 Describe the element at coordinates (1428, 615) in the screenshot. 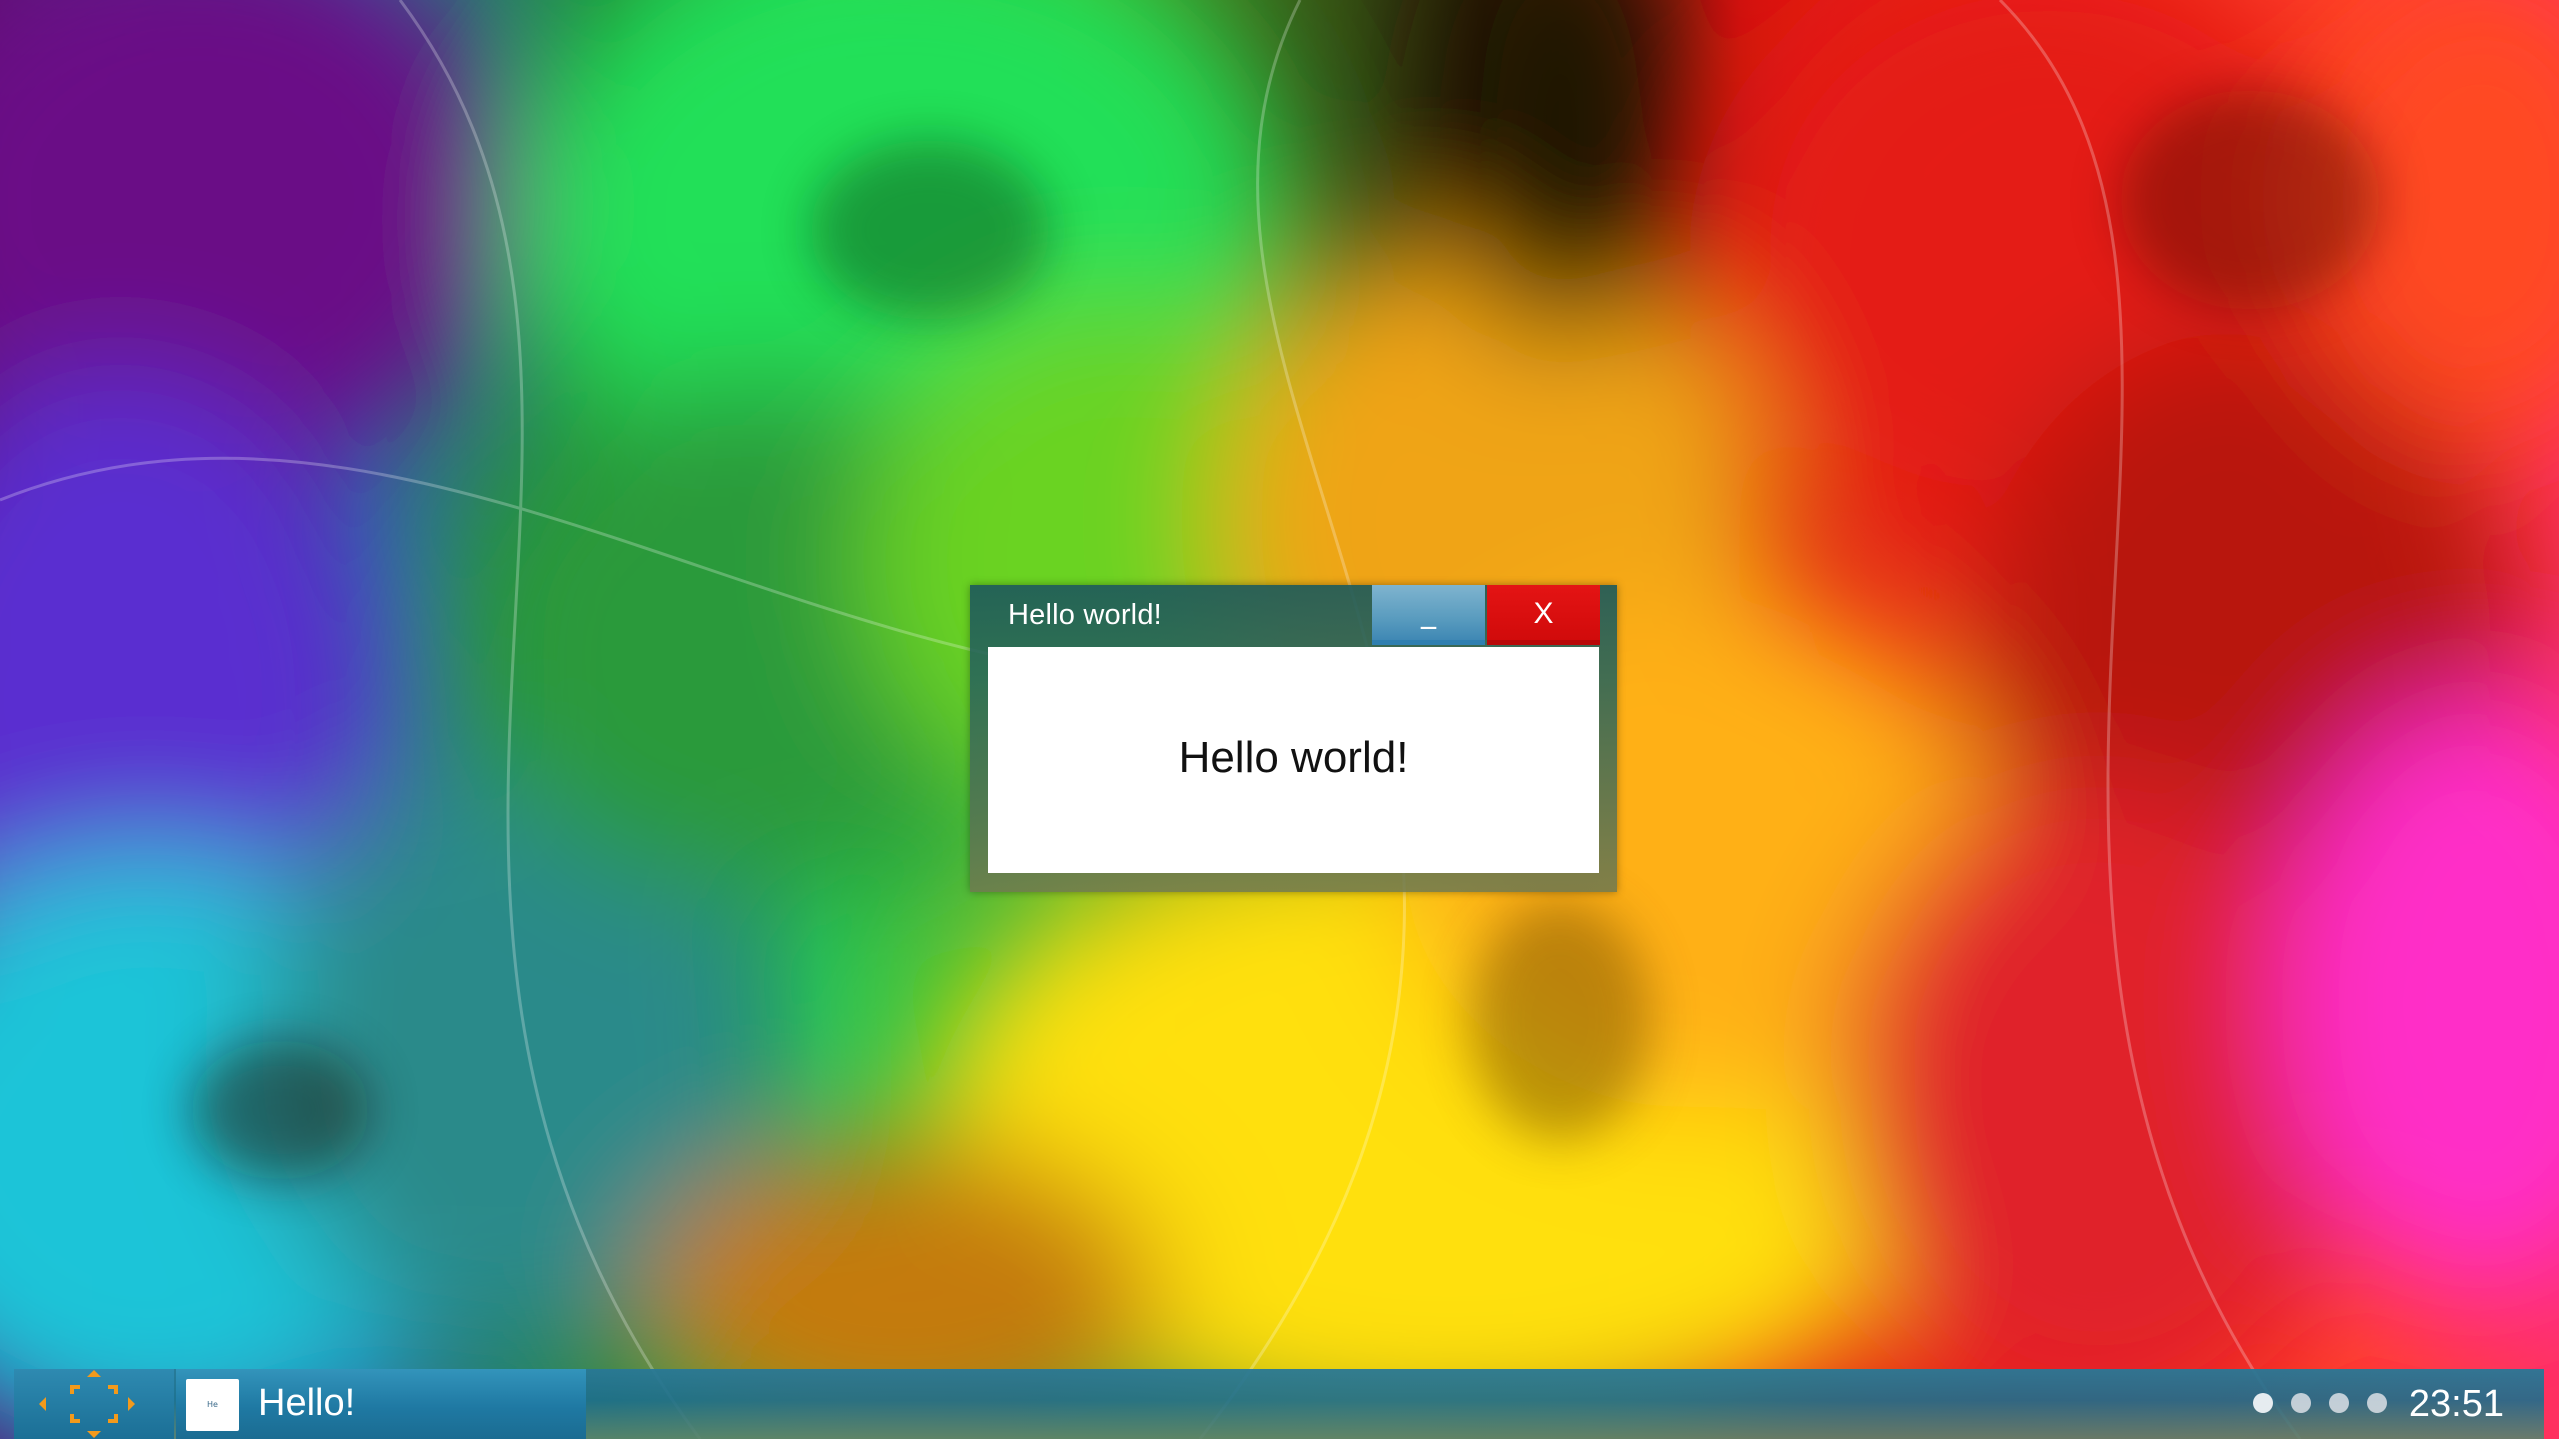

I see `minimize-button: _` at that location.